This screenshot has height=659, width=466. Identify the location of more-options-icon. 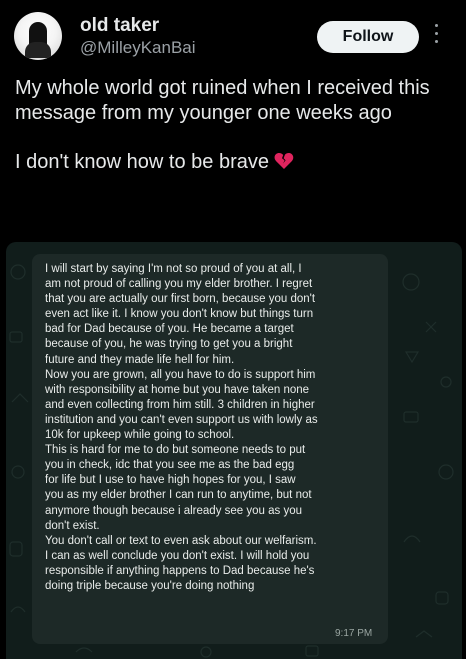
(437, 36).